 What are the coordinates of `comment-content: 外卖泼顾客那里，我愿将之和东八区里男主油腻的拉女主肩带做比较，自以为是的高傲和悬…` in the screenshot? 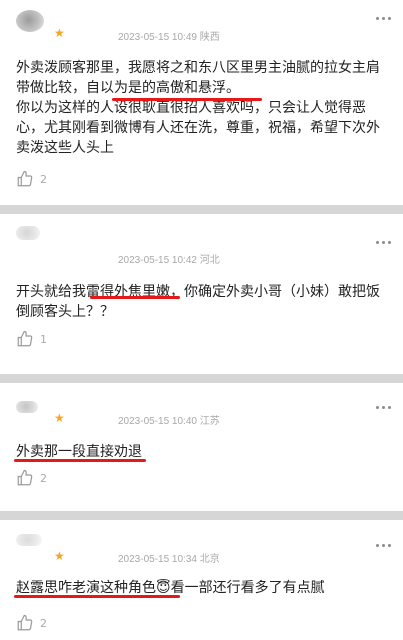 It's located at (198, 108).